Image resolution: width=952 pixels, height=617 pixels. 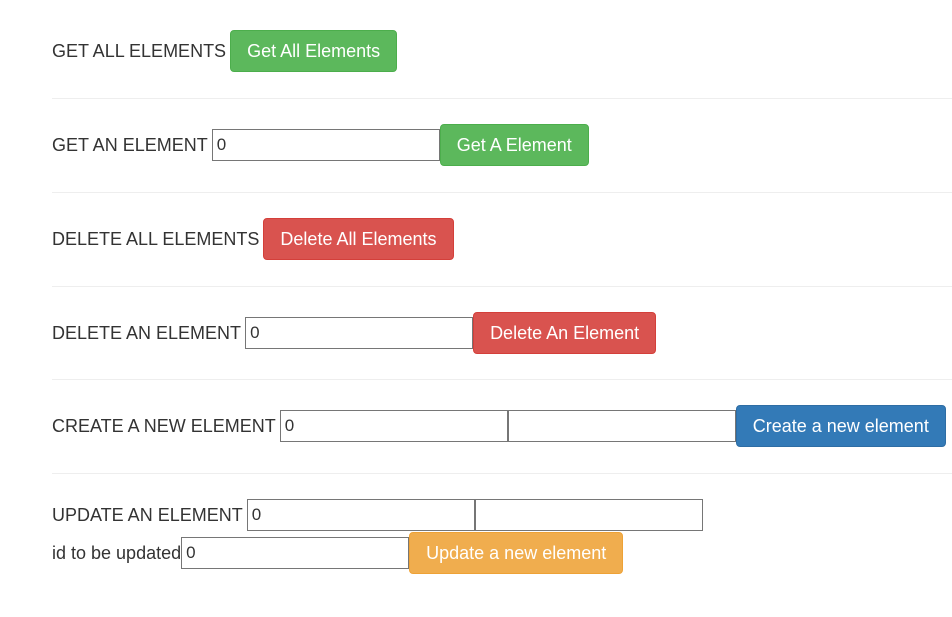 I want to click on create-element-button: Create a new element, so click(x=840, y=426).